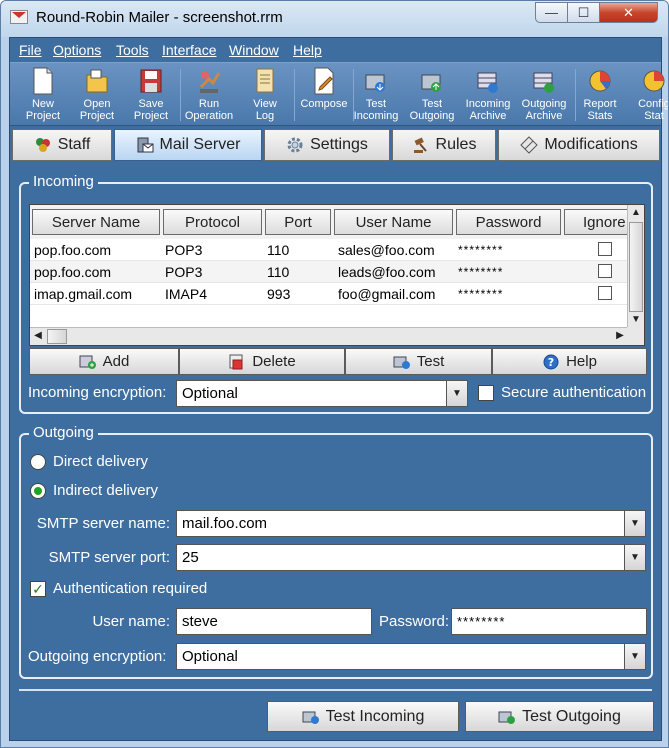 This screenshot has width=669, height=748. I want to click on window-title: Round-Robin Mailer - screenshot.rrm, so click(159, 17).